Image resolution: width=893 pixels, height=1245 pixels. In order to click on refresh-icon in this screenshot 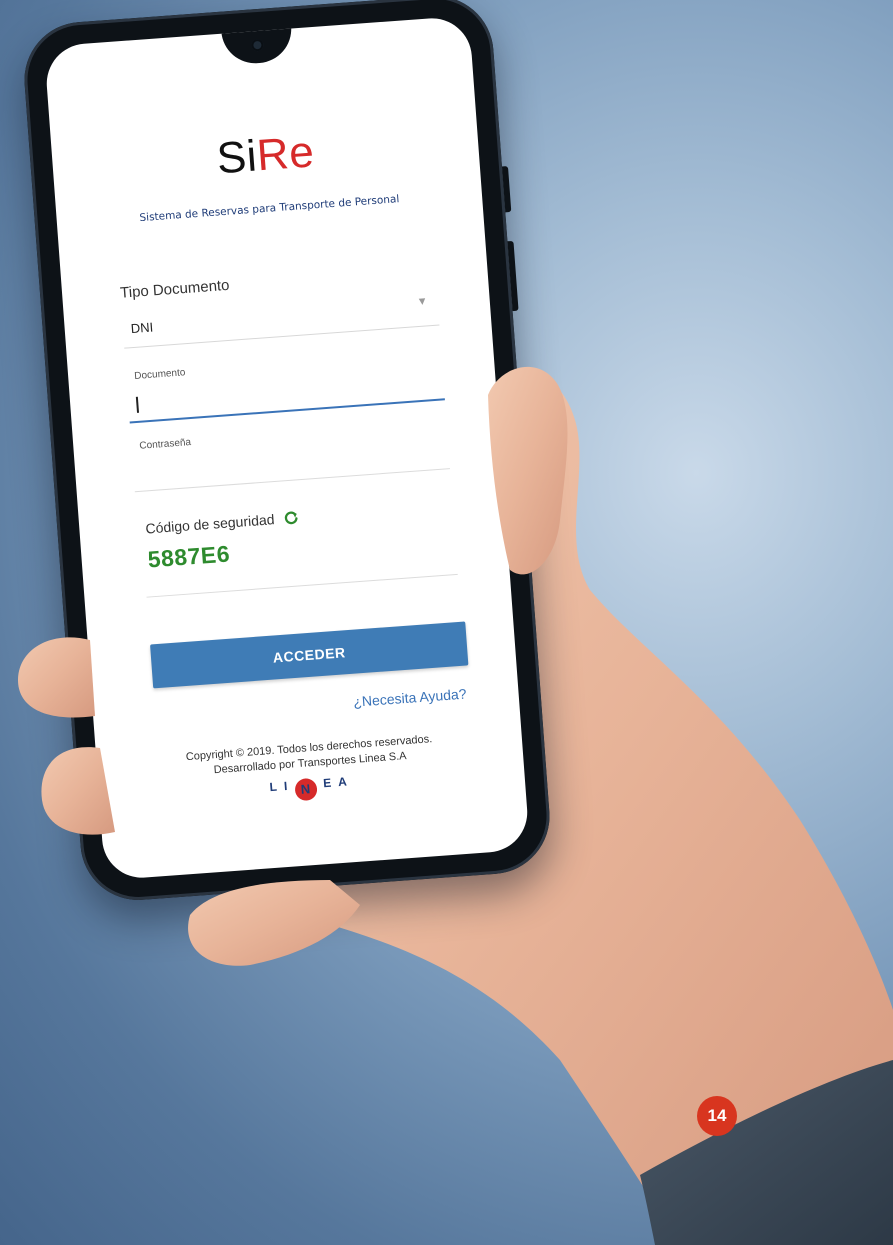, I will do `click(291, 517)`.